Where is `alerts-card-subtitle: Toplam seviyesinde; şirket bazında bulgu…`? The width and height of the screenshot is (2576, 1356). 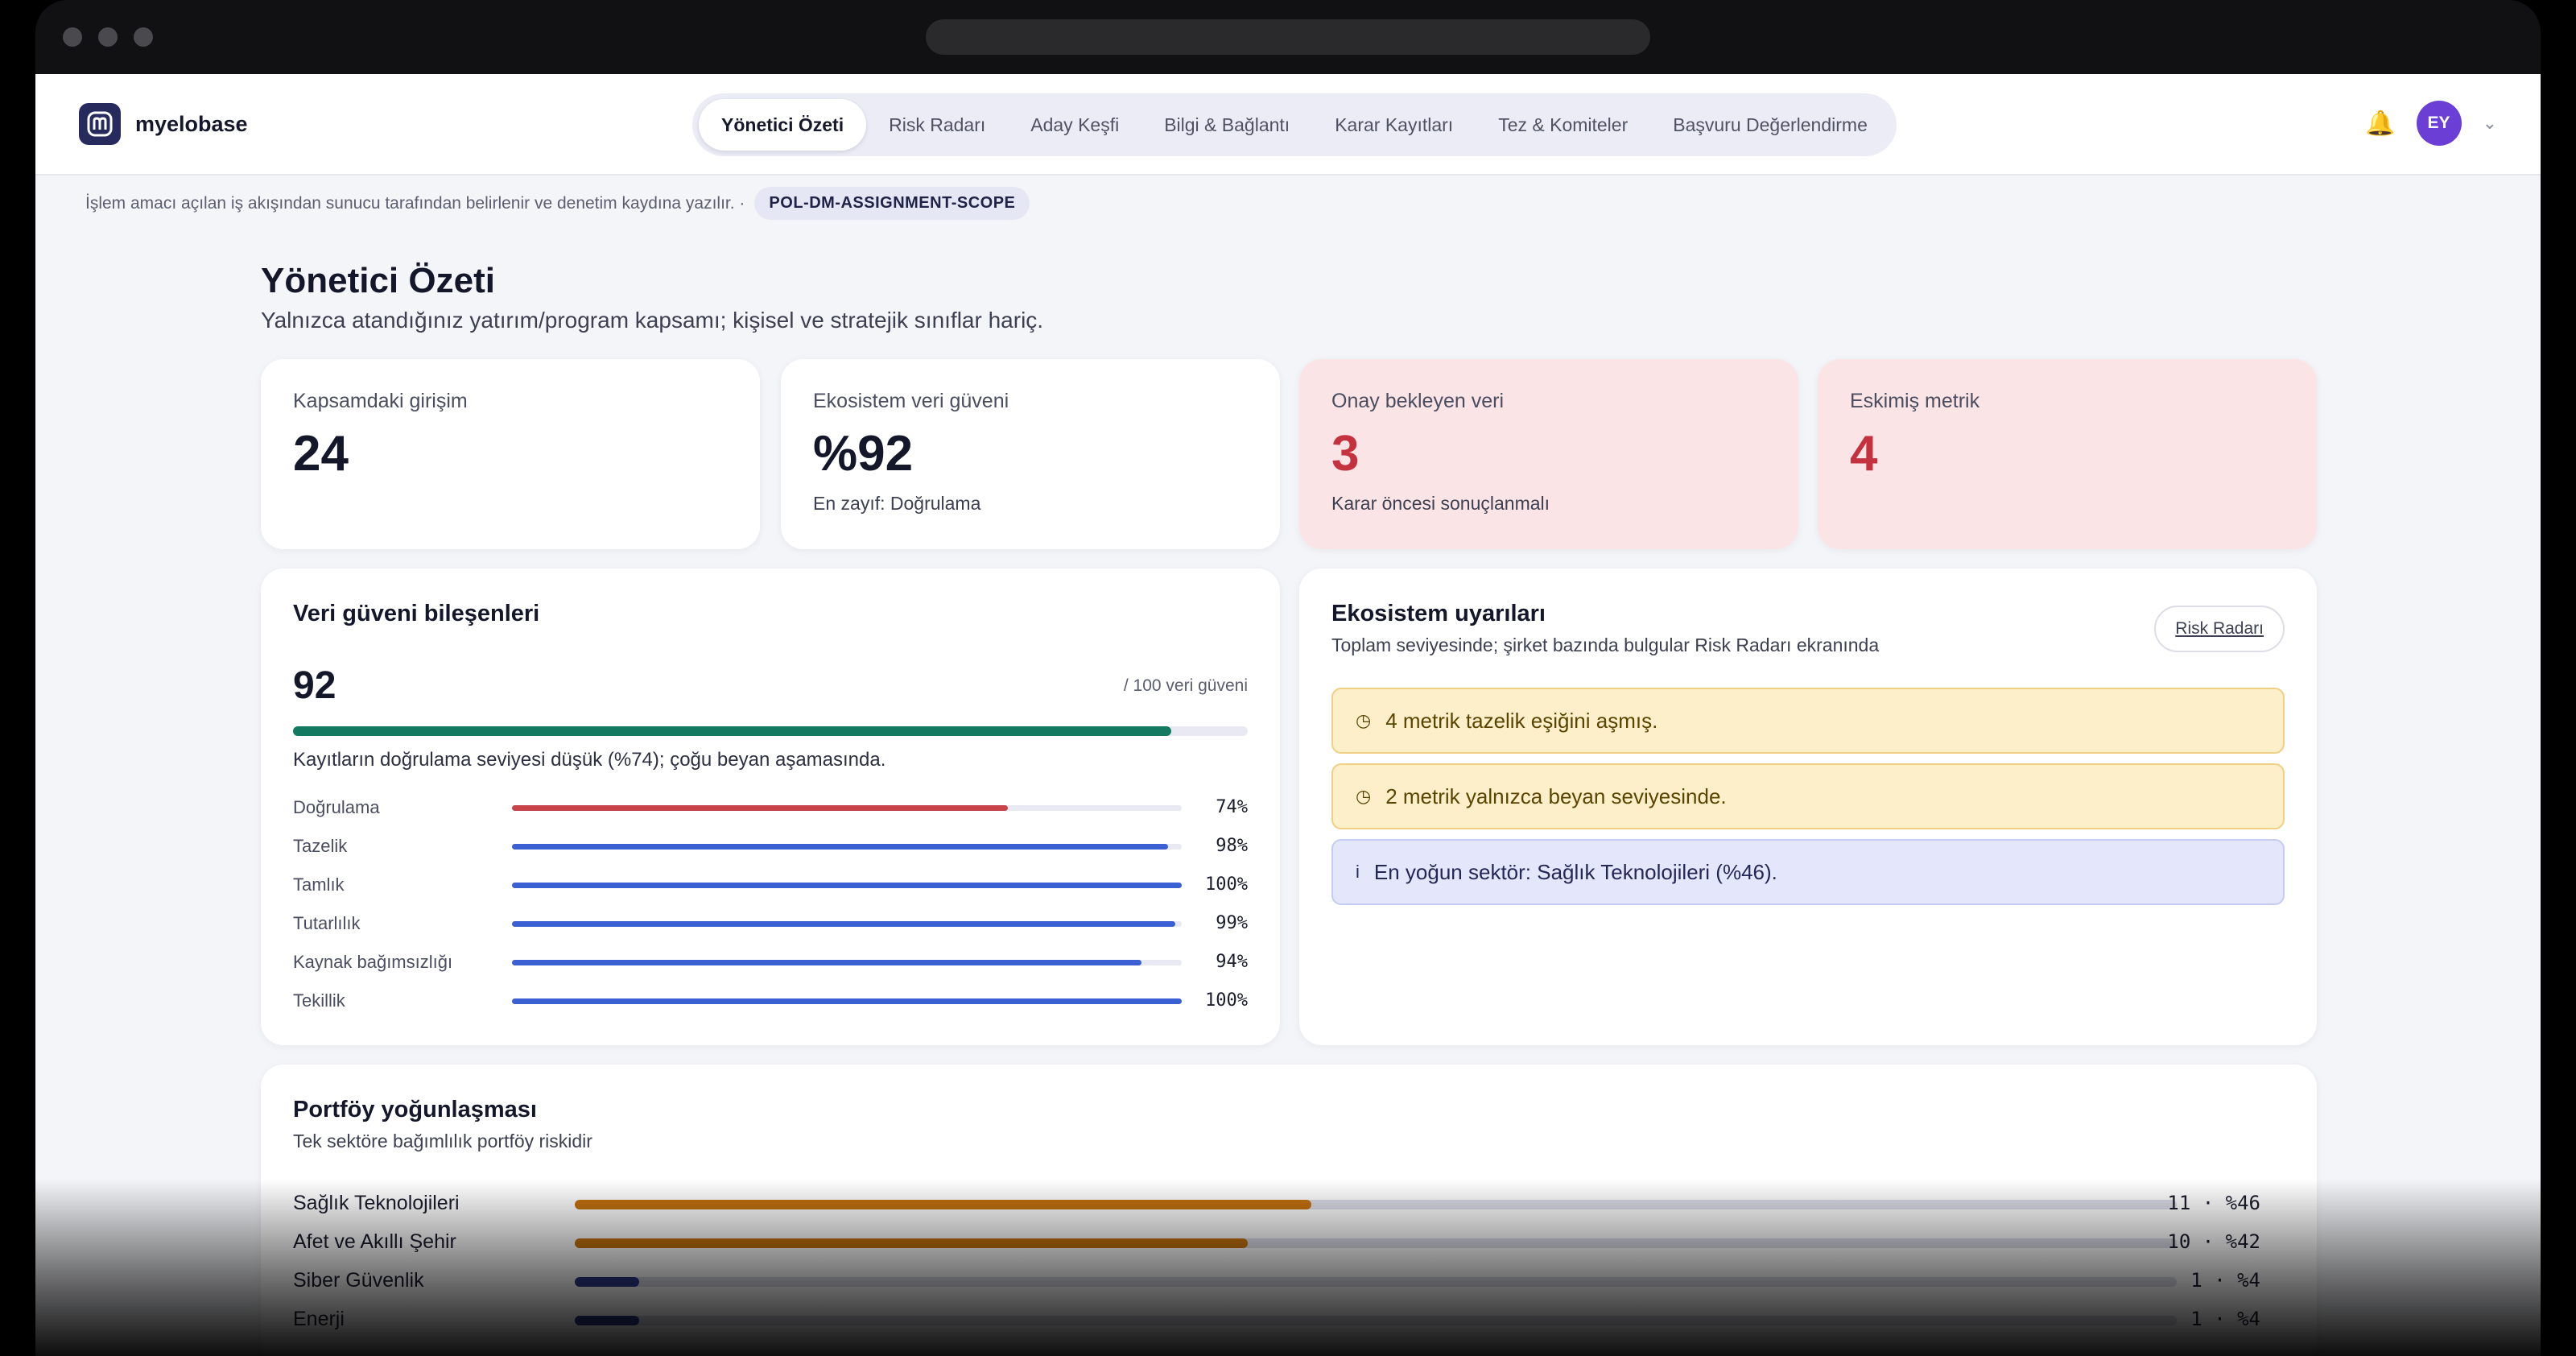
alerts-card-subtitle: Toplam seviyesinde; şirket bazında bulgu… is located at coordinates (1605, 645).